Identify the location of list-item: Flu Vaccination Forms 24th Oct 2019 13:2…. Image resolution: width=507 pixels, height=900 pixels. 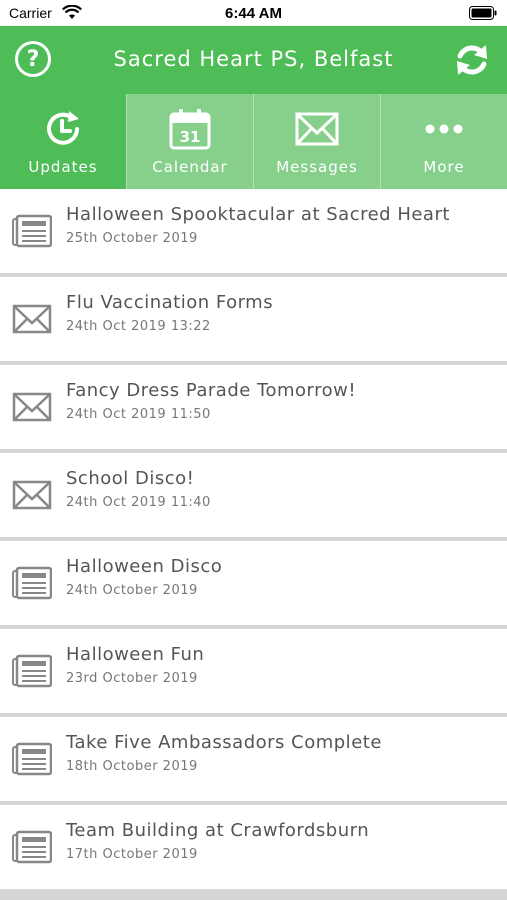
(253, 319).